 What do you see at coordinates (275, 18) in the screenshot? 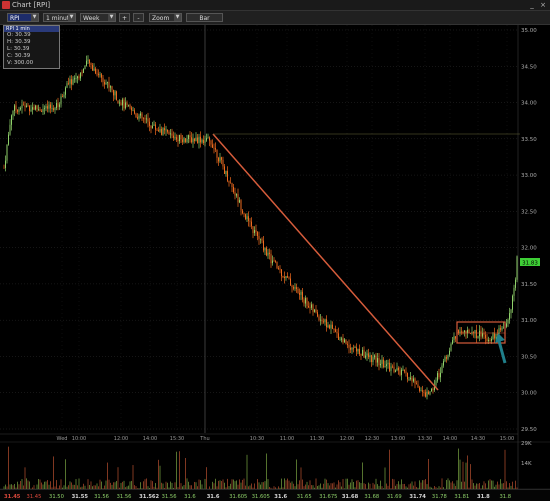
I see `toolbar: RPI ▼ 1 minute ▼ Week ▼ + - Zoom ▼ Bar` at bounding box center [275, 18].